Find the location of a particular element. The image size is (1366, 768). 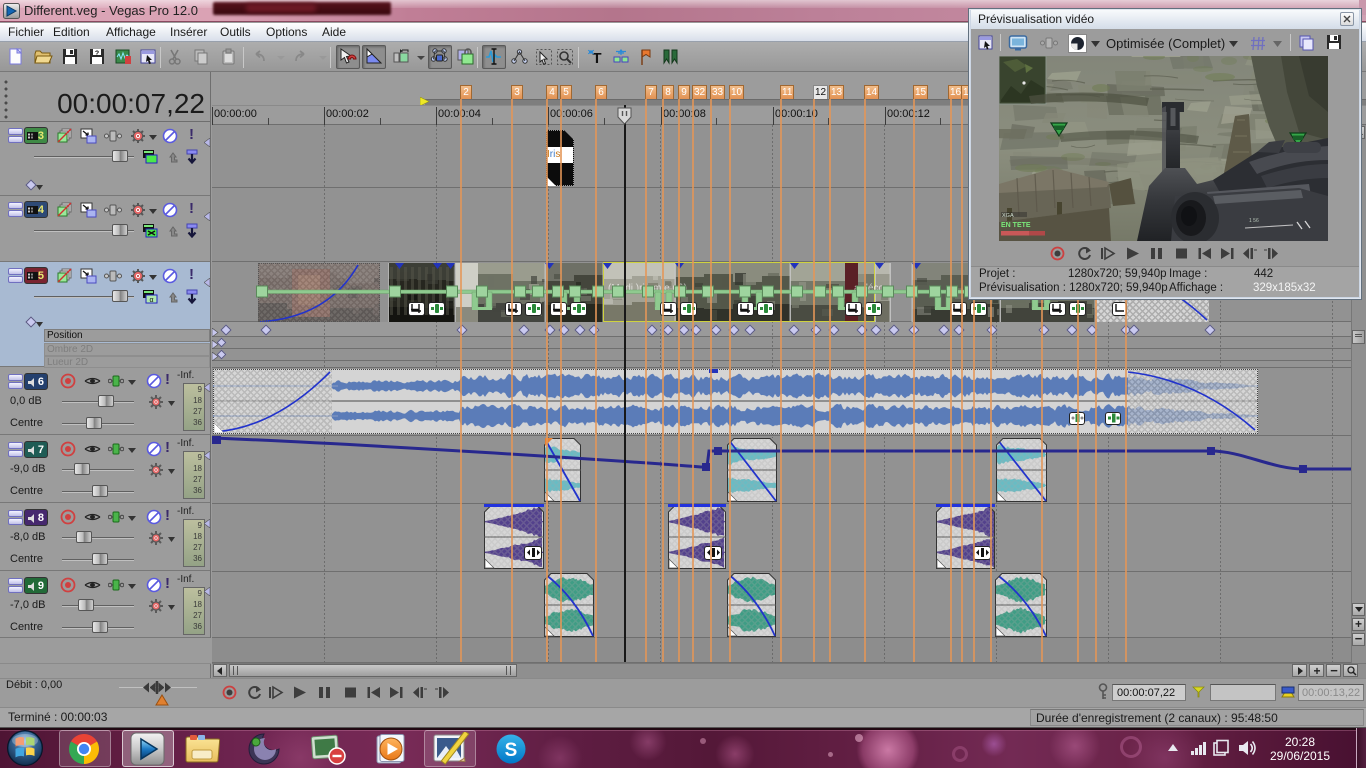

svg-text: S is located at coordinates (511, 750).